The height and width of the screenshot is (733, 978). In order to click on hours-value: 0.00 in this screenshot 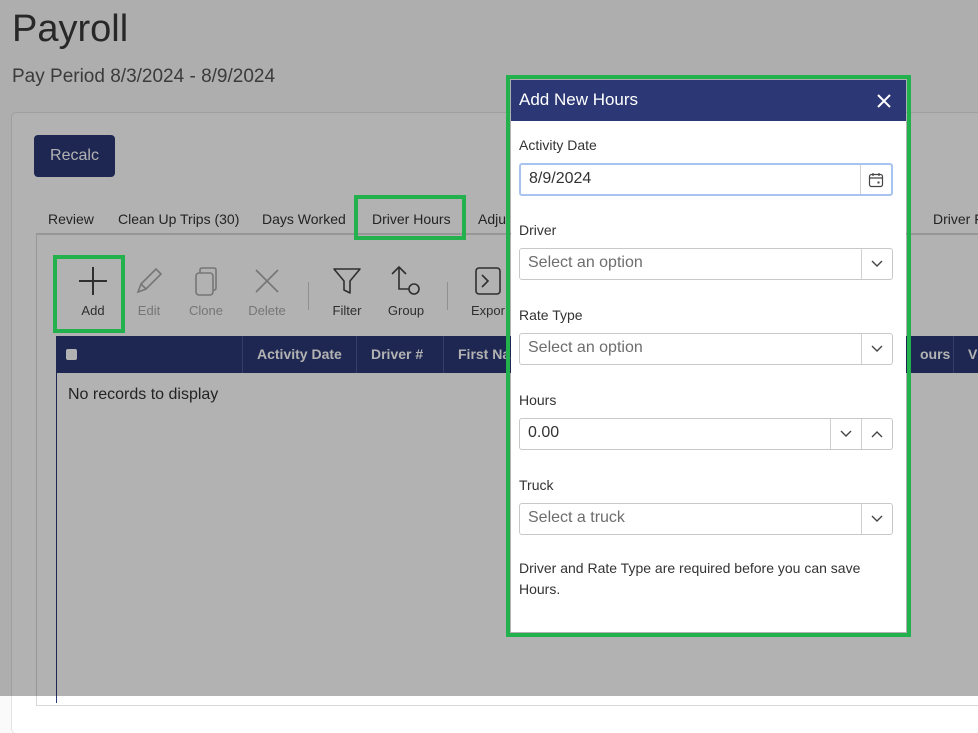, I will do `click(544, 432)`.